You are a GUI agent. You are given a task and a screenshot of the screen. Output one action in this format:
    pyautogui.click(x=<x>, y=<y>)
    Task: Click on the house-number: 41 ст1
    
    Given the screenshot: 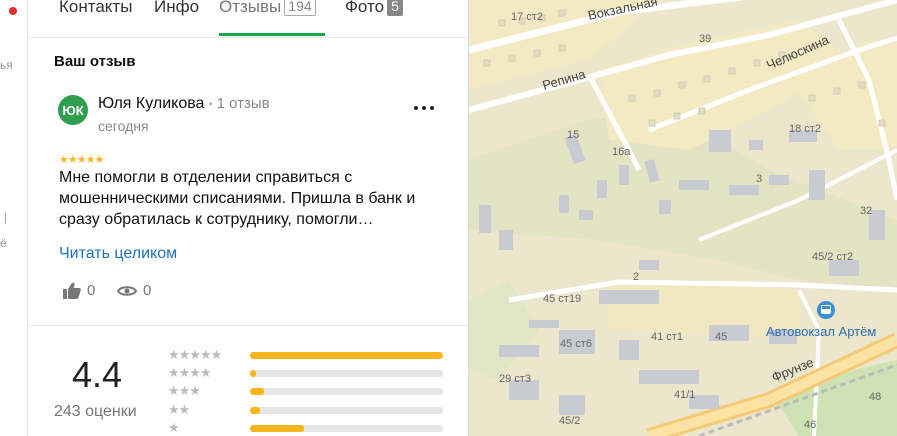 What is the action you would take?
    pyautogui.click(x=667, y=337)
    